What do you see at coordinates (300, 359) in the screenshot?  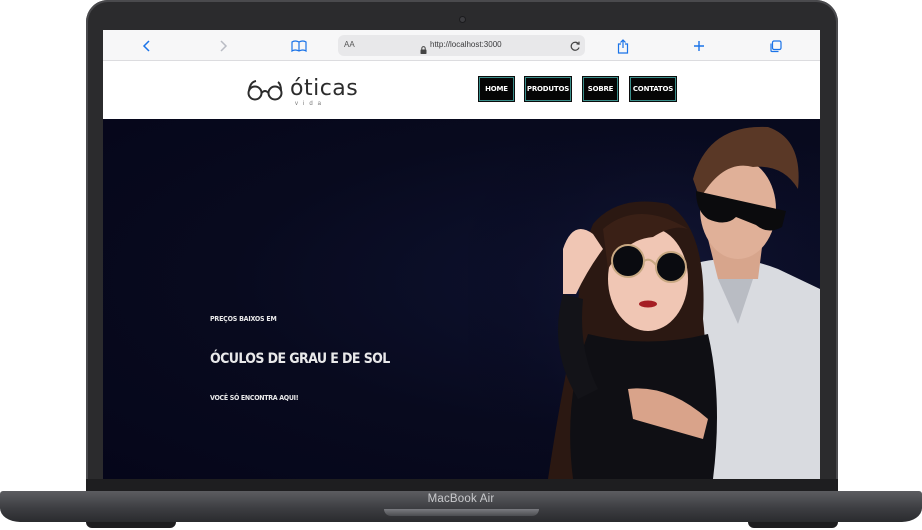 I see `hero-headline: ÓCULOS DE GRAU E DE SOL` at bounding box center [300, 359].